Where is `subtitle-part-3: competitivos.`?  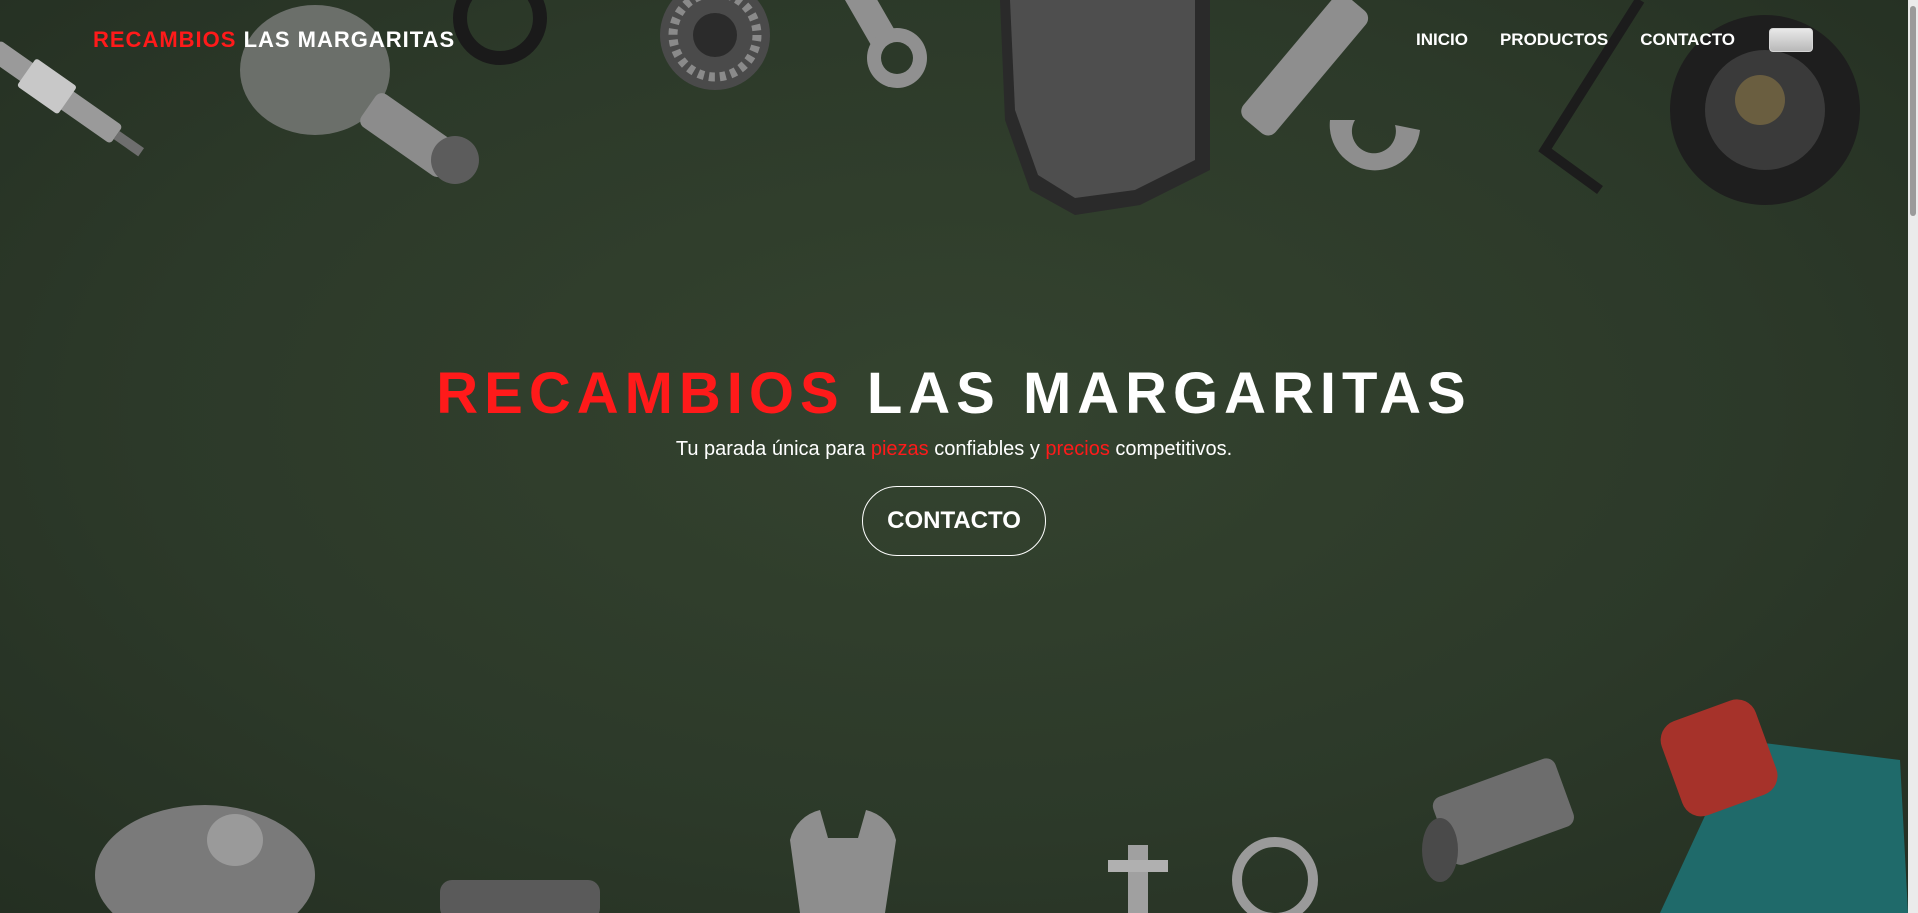 subtitle-part-3: competitivos. is located at coordinates (1171, 449).